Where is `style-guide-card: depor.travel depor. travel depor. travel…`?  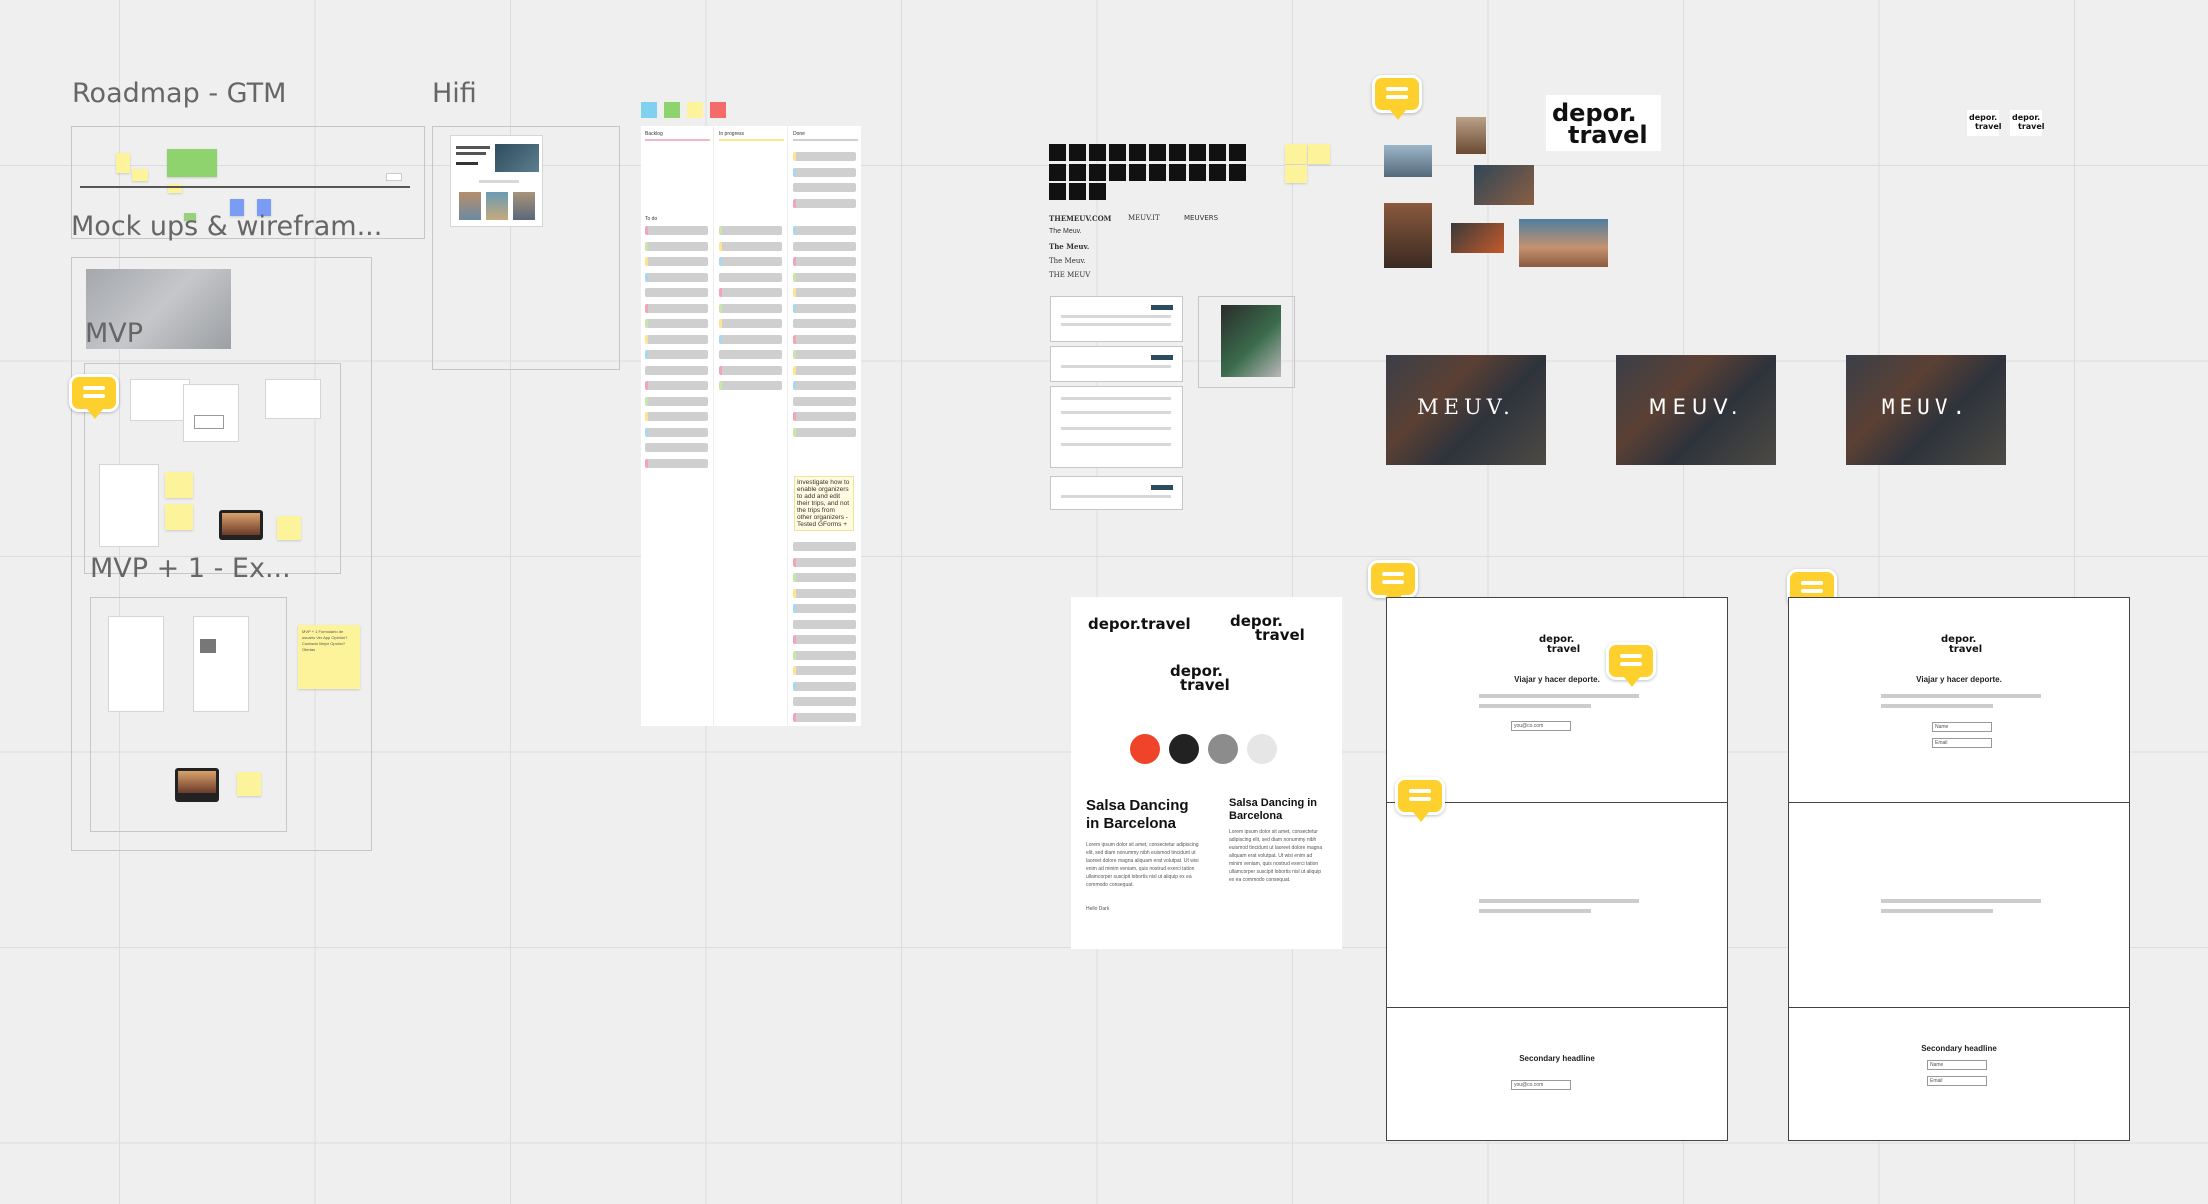 style-guide-card: depor.travel depor. travel depor. travel… is located at coordinates (1206, 773).